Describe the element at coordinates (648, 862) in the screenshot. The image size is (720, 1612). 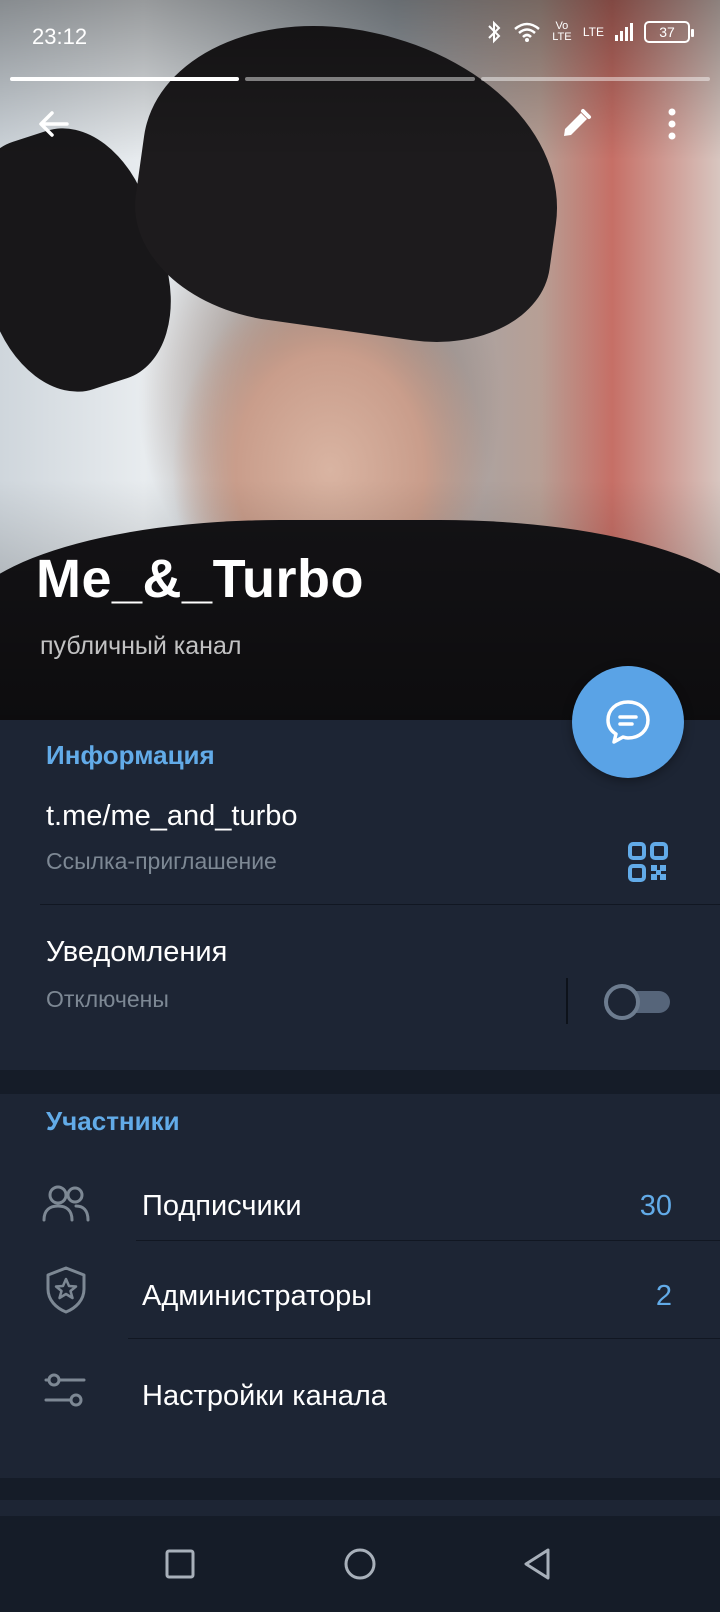
I see `qr-code-icon` at that location.